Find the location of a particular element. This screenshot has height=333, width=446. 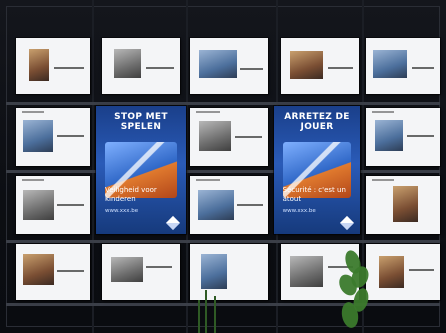

poster-subline: Veiligheid voor kinderen is located at coordinates (131, 194).